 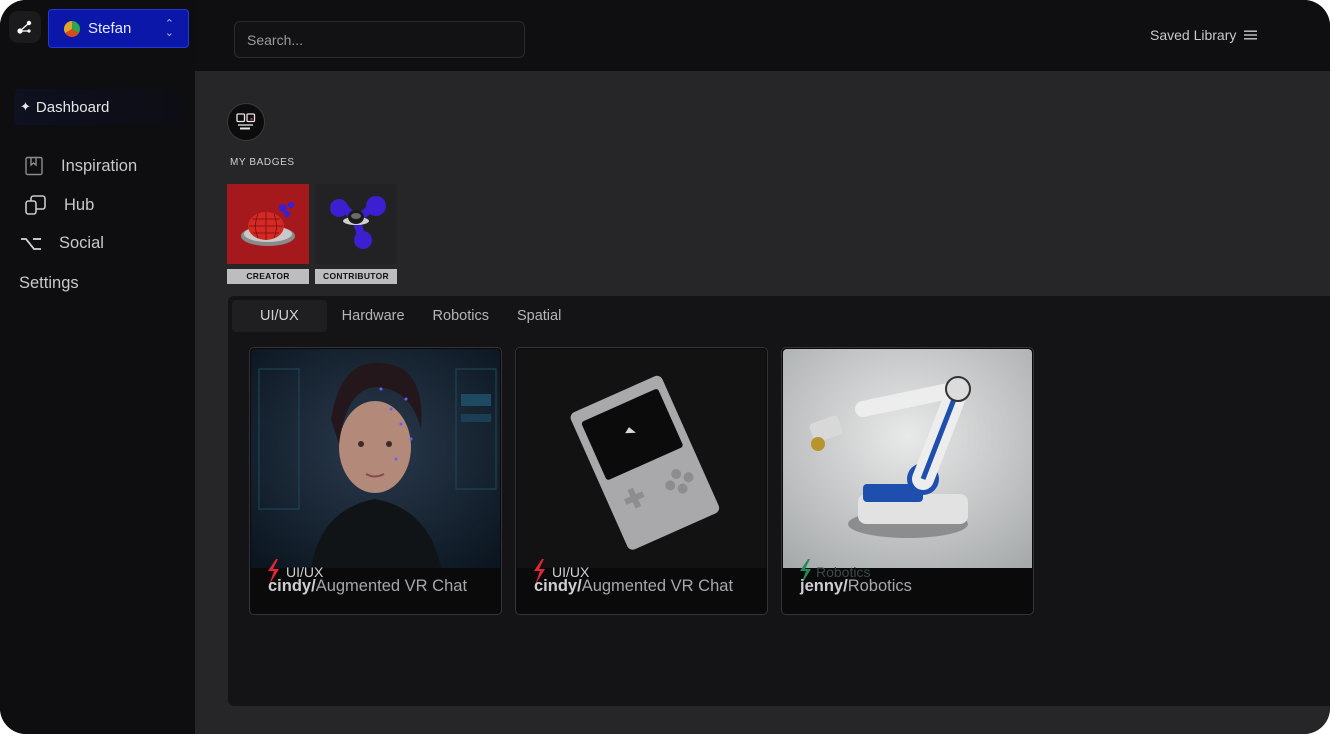 What do you see at coordinates (72, 28) in the screenshot?
I see `avatar` at bounding box center [72, 28].